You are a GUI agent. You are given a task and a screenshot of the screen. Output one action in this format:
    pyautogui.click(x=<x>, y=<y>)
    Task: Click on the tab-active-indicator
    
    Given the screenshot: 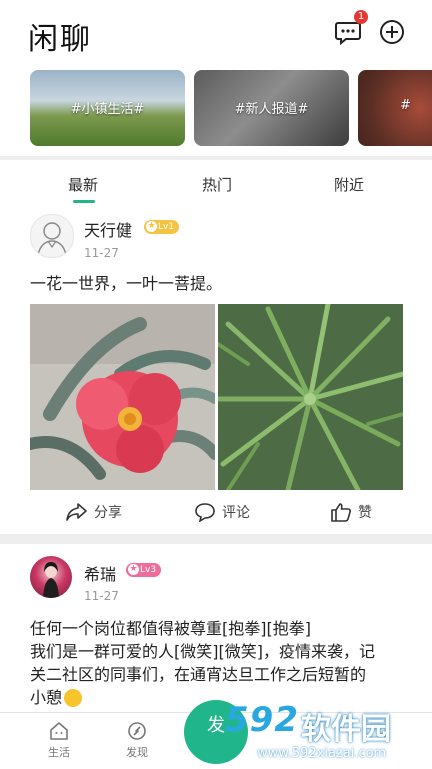 What is the action you would take?
    pyautogui.click(x=84, y=201)
    